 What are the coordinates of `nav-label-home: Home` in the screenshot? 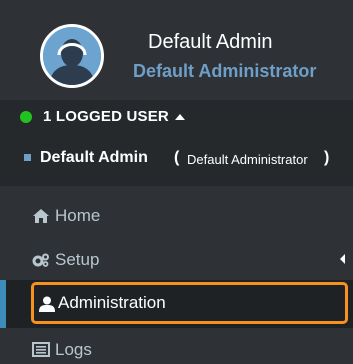 It's located at (78, 215).